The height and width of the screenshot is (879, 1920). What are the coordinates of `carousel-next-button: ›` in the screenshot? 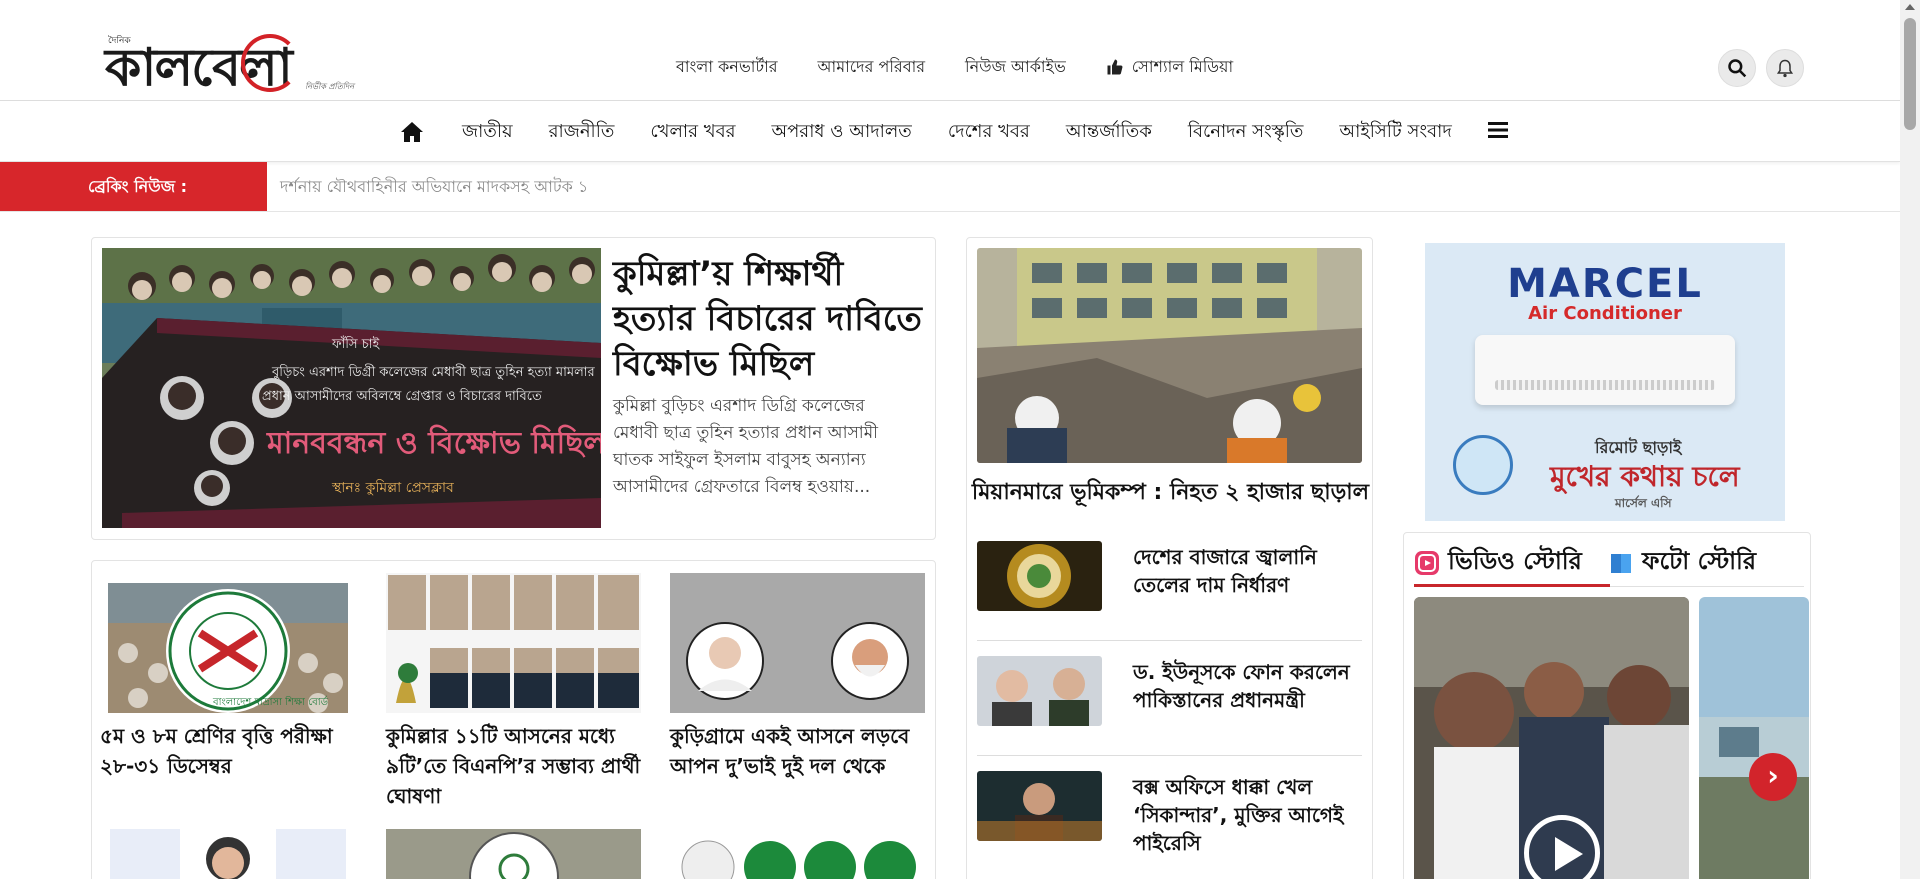 It's located at (1773, 777).